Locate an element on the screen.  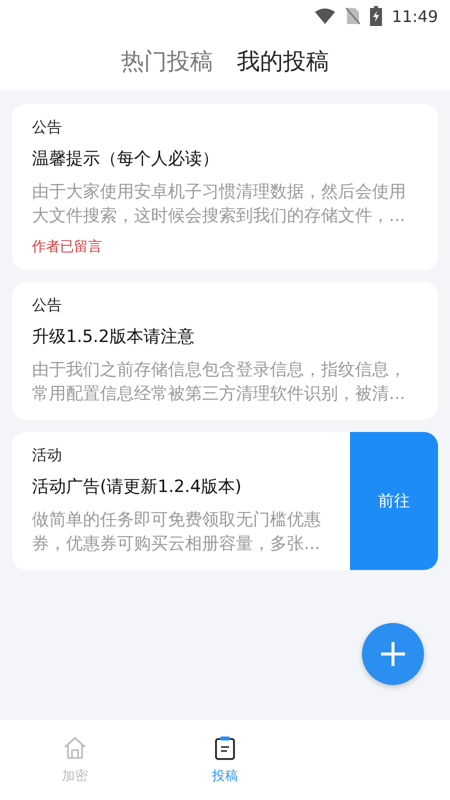
clipboard-icon is located at coordinates (225, 748).